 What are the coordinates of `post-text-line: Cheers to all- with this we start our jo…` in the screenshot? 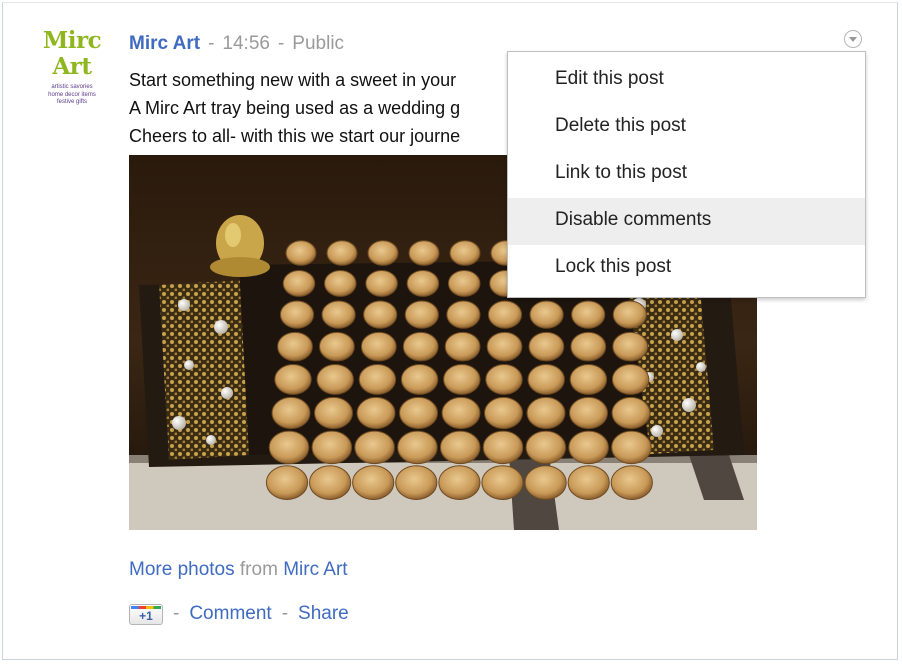 It's located at (295, 136).